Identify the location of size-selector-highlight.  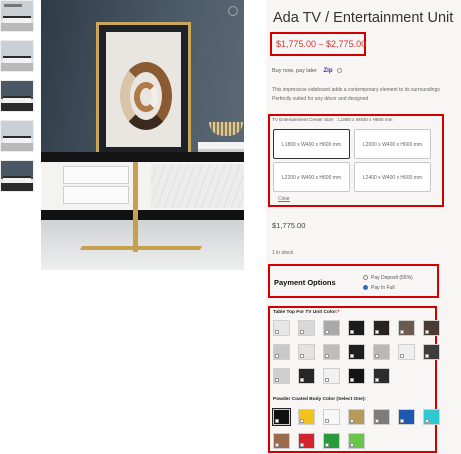
(356, 160).